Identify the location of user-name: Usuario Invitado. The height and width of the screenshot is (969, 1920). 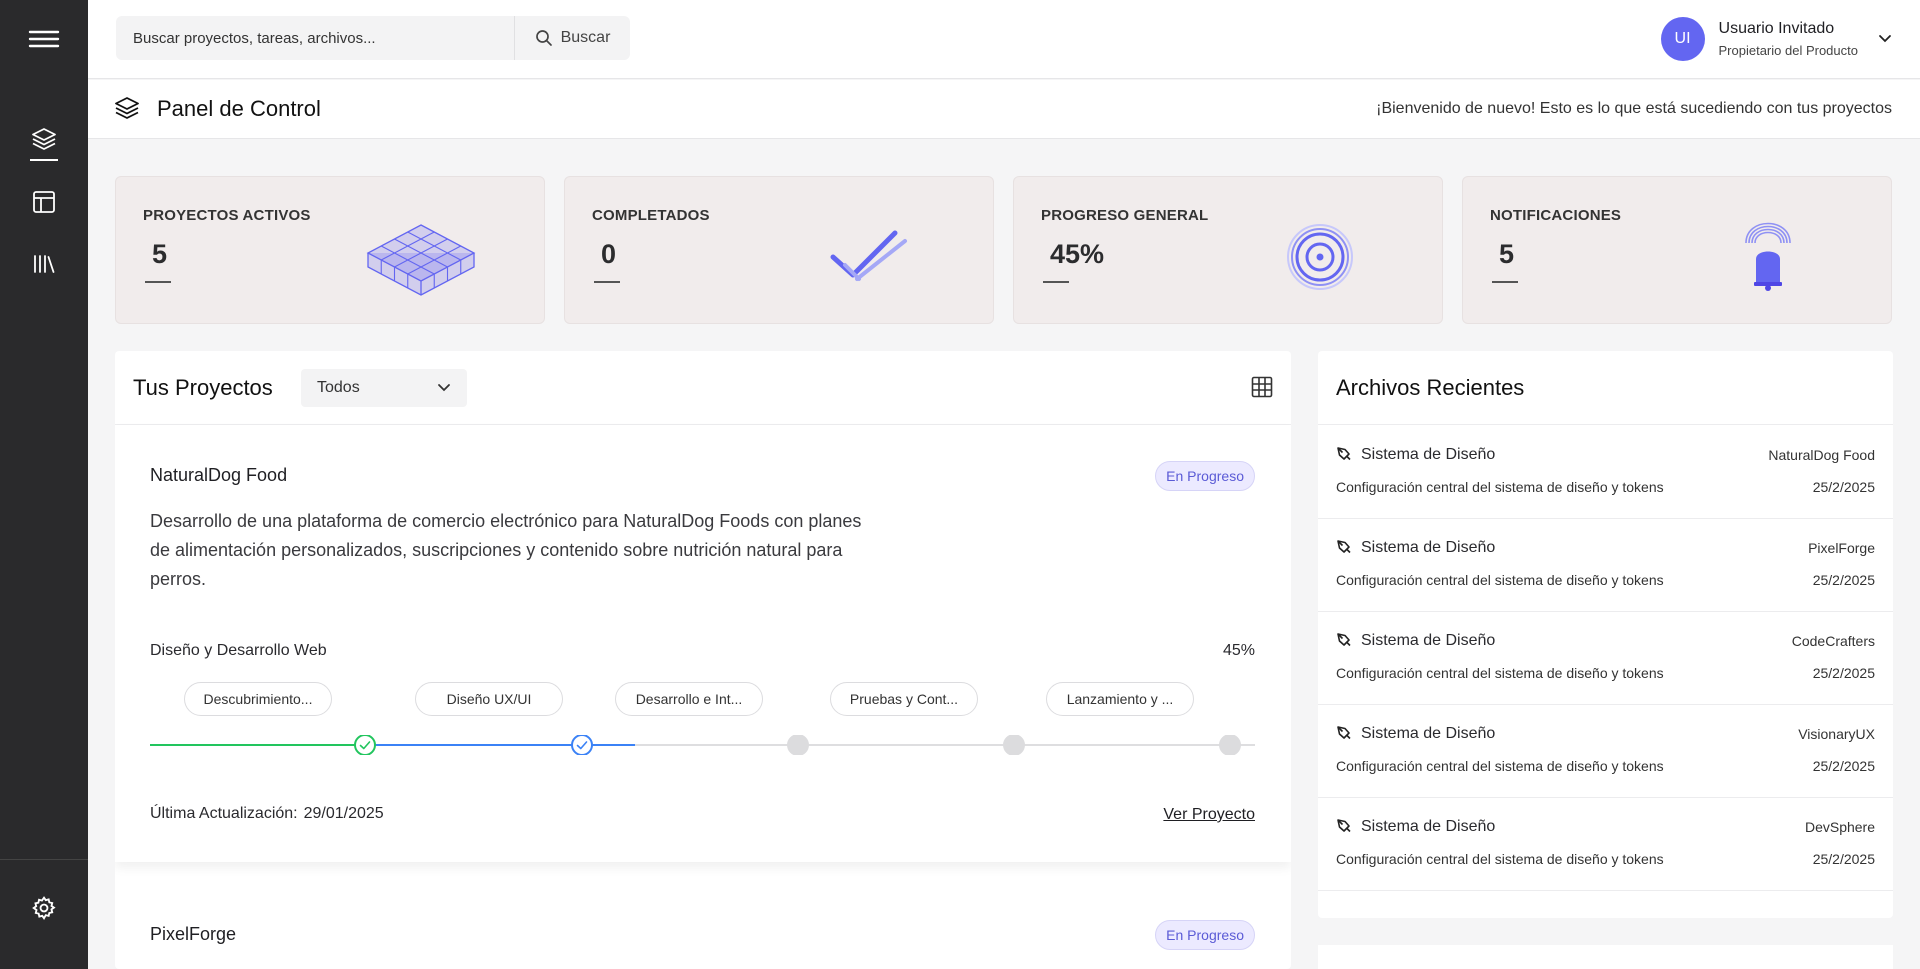
(1776, 28).